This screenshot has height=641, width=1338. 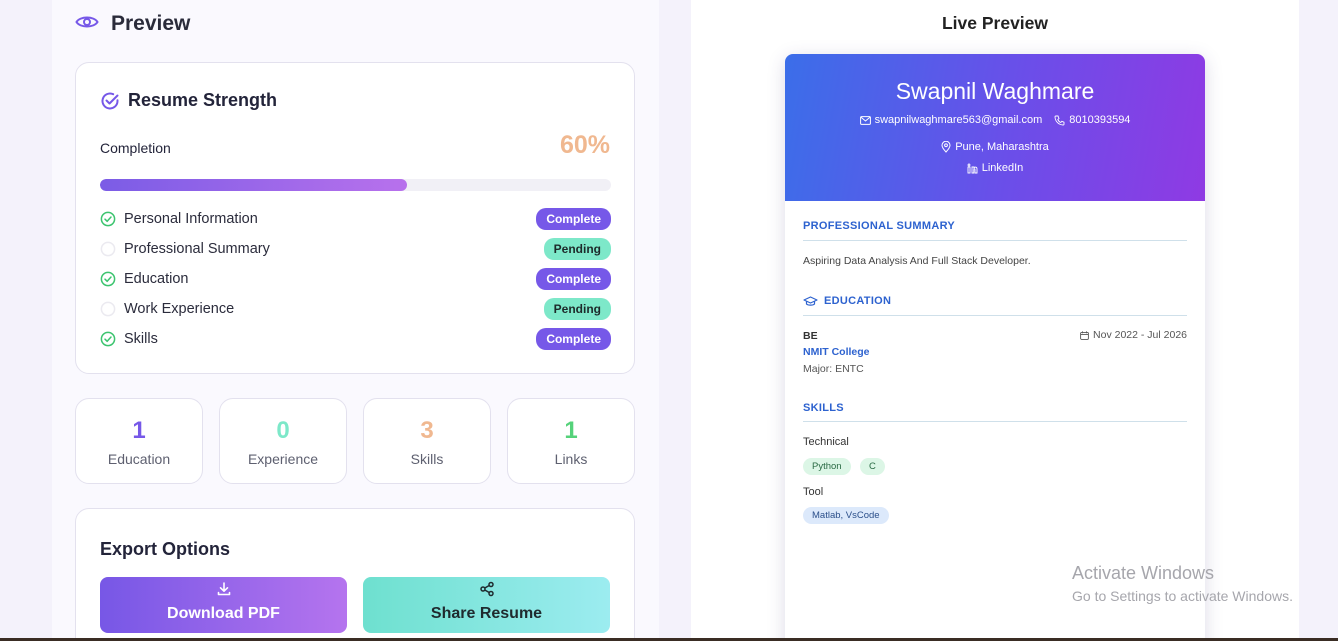 I want to click on watermark-line2: Go to Settings to activate Windows., so click(x=1182, y=596).